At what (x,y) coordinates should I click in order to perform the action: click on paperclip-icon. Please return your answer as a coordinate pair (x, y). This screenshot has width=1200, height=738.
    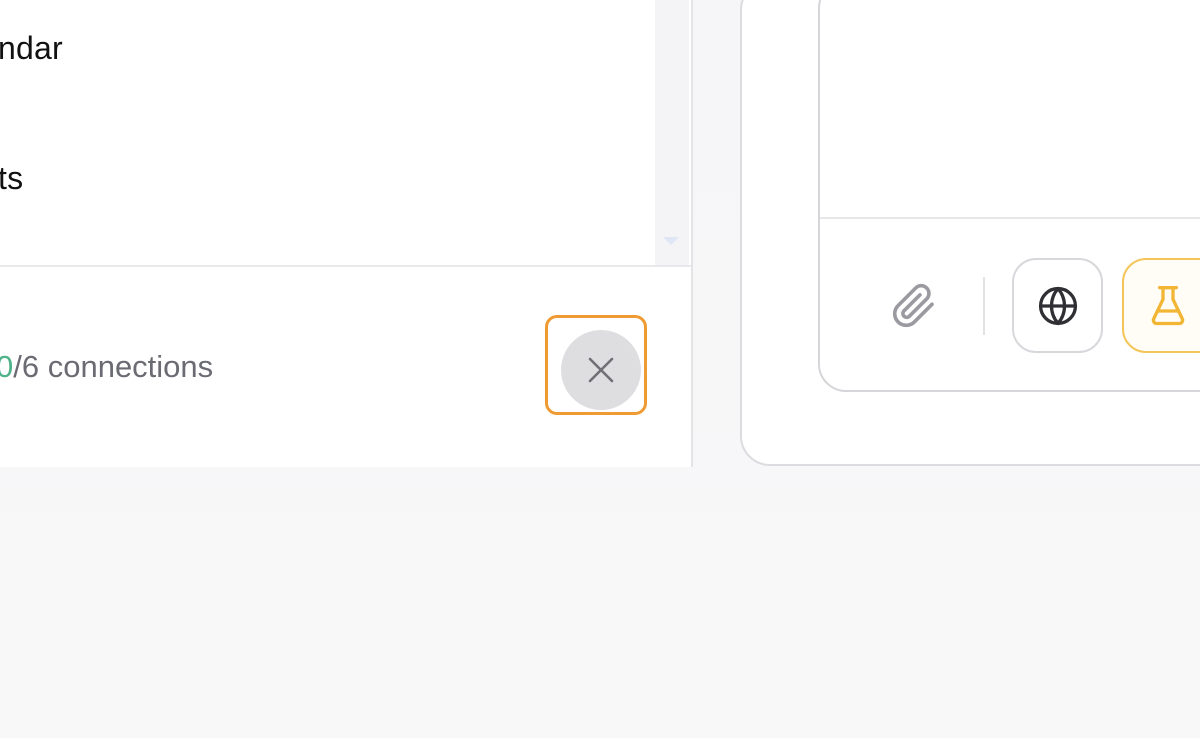
    Looking at the image, I should click on (913, 305).